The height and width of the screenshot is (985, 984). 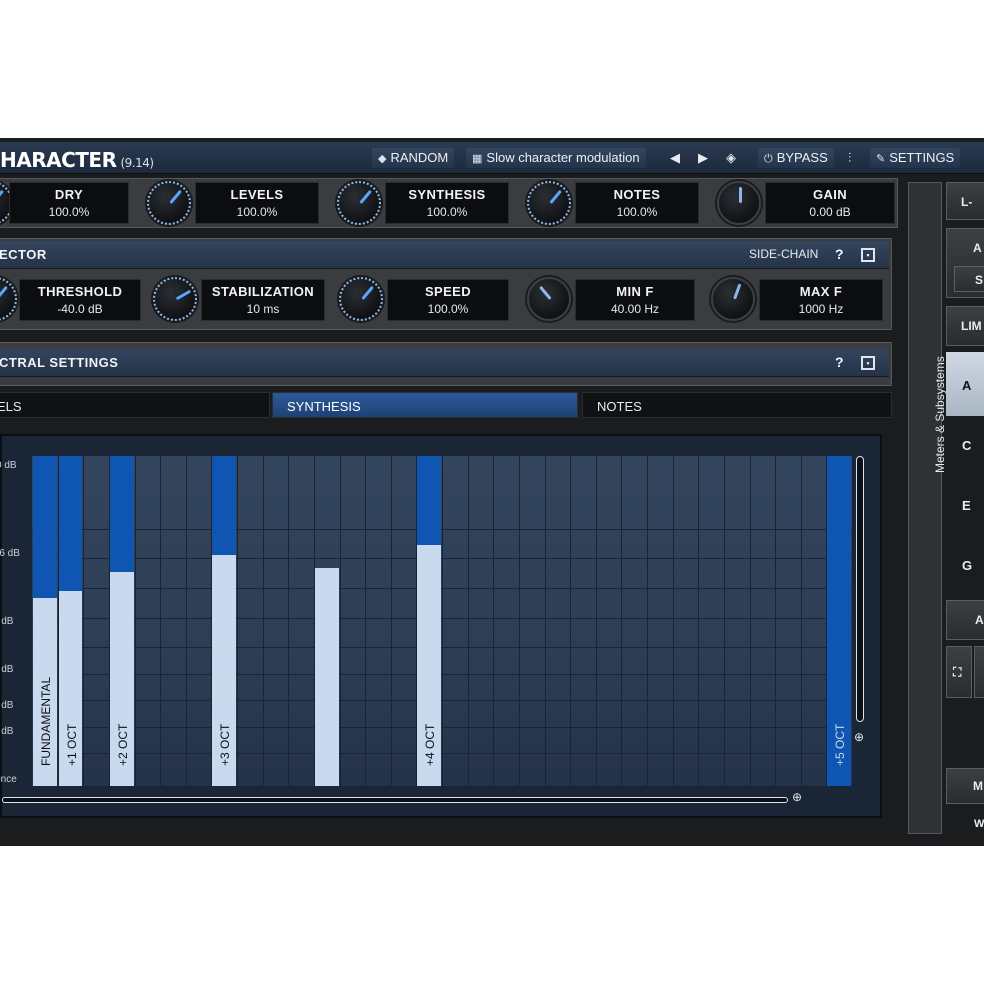 What do you see at coordinates (395, 800) in the screenshot?
I see `horizontal-scrollbar` at bounding box center [395, 800].